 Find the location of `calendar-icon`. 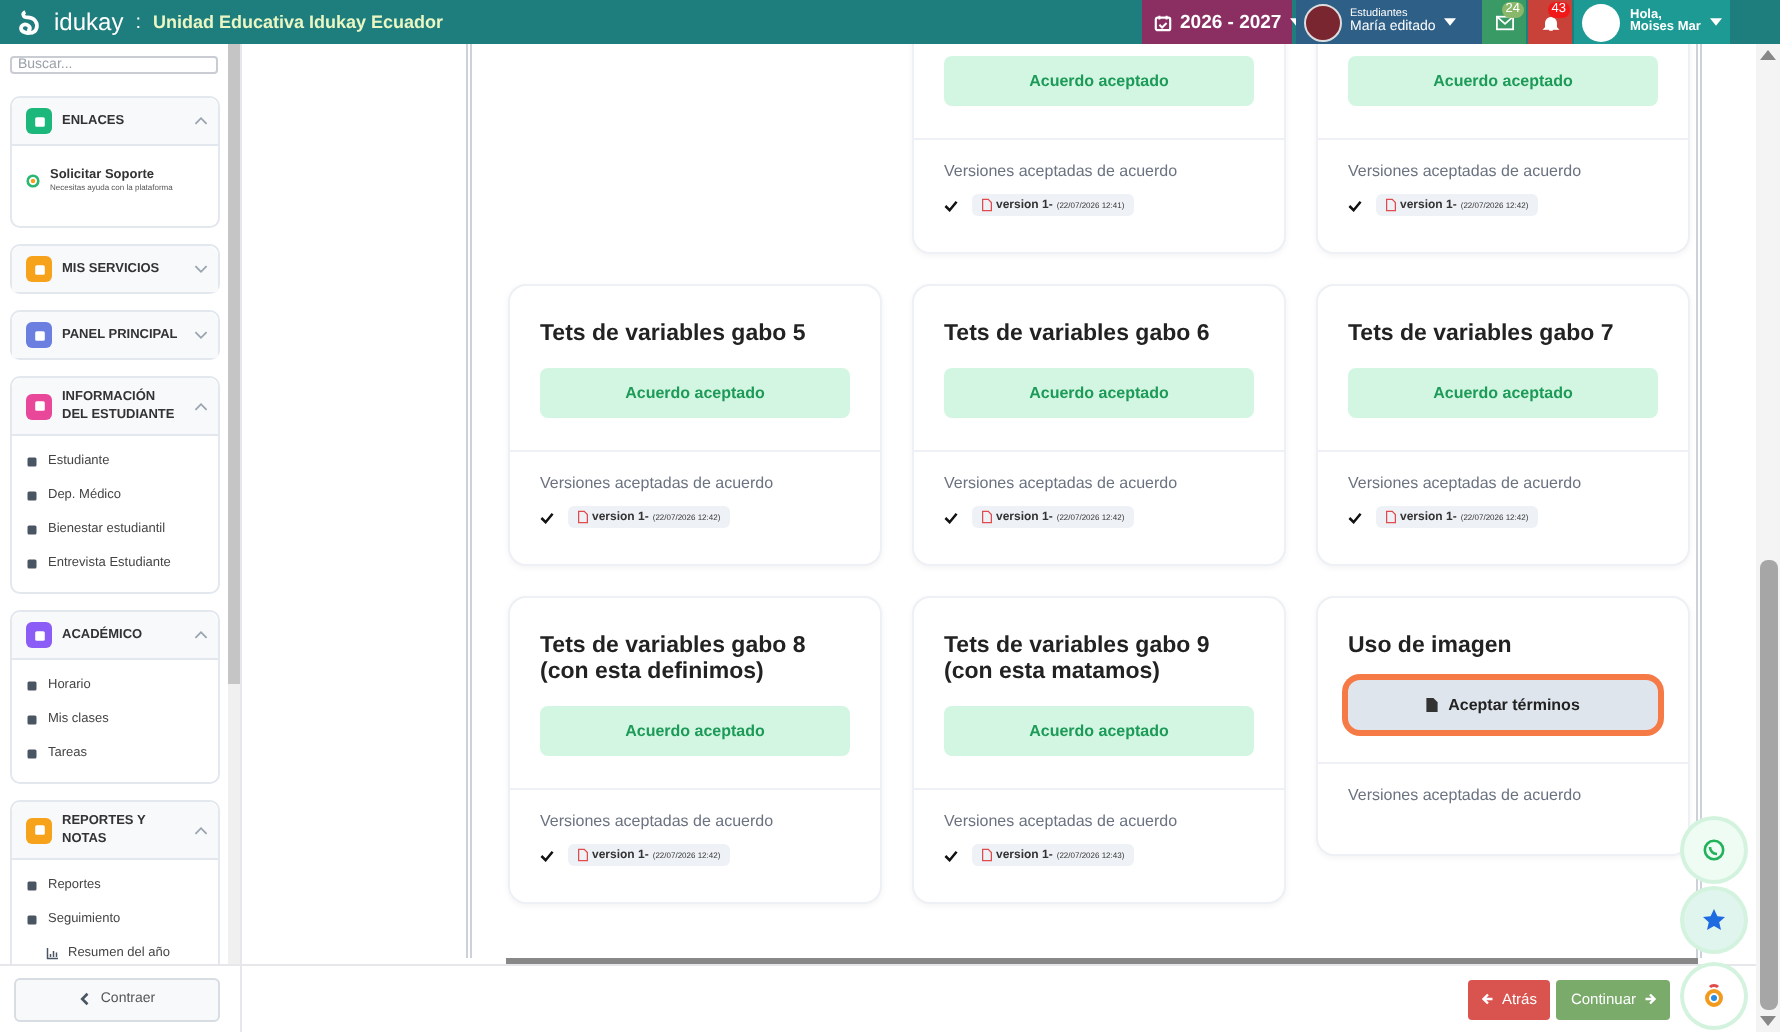

calendar-icon is located at coordinates (1163, 22).